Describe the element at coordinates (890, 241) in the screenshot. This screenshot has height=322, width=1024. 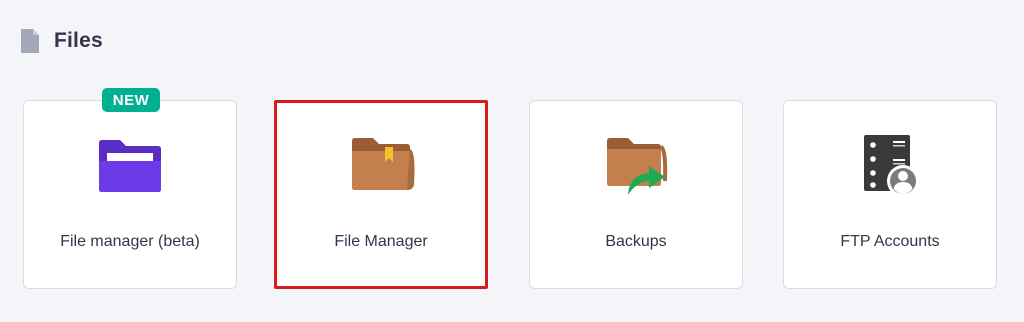
I see `card-label: FTP Accounts` at that location.